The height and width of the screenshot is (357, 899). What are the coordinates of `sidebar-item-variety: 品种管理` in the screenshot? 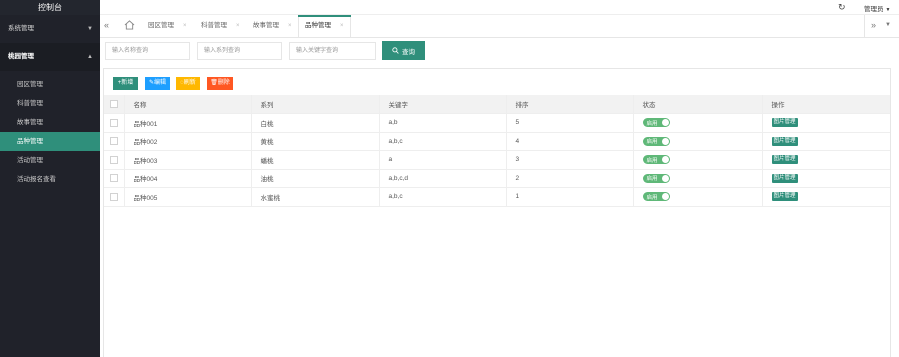 It's located at (50, 141).